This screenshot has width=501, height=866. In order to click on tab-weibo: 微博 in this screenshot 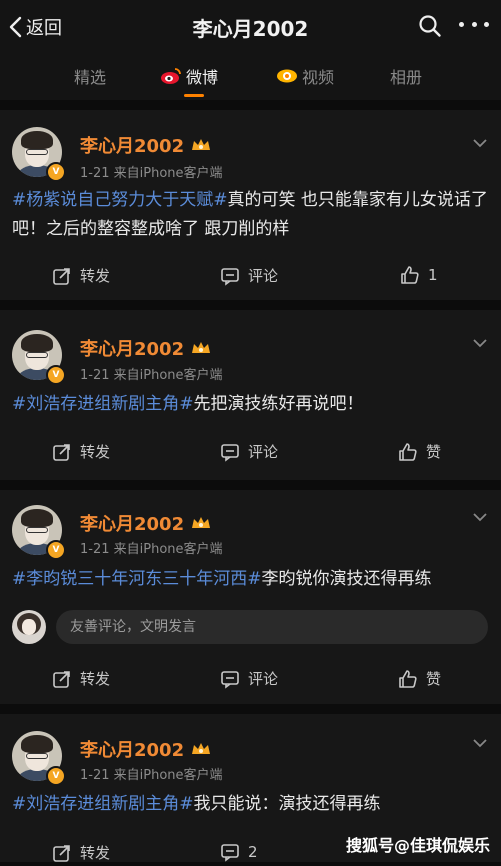, I will do `click(189, 76)`.